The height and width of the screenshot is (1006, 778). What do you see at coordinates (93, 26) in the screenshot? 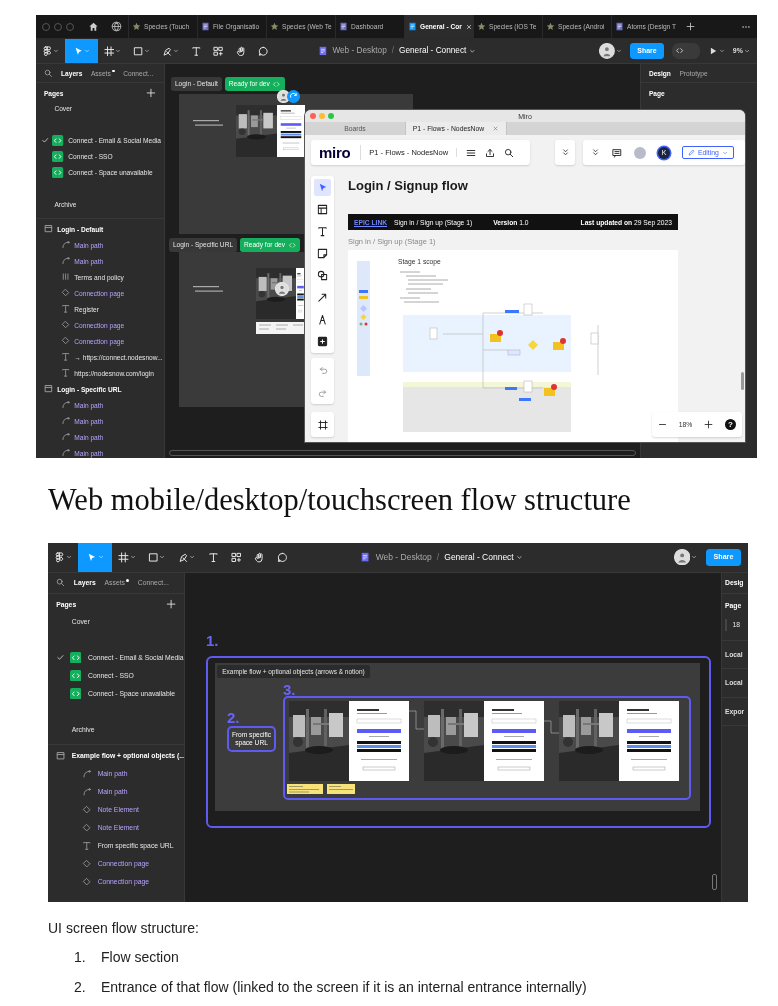
I see `home-icon` at bounding box center [93, 26].